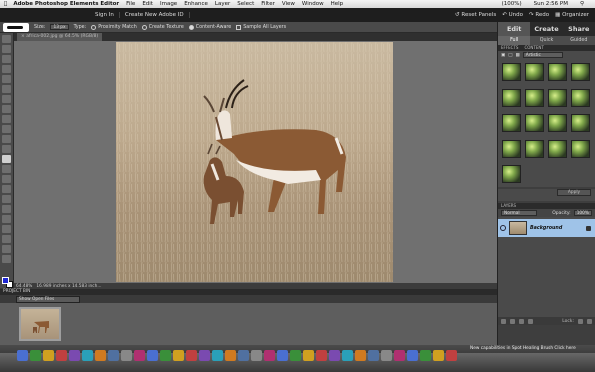 The width and height of the screenshot is (595, 372). What do you see at coordinates (60, 37) in the screenshot?
I see `document-tab: × africa-002.jpg @ 64.5% (RGB/8)` at bounding box center [60, 37].